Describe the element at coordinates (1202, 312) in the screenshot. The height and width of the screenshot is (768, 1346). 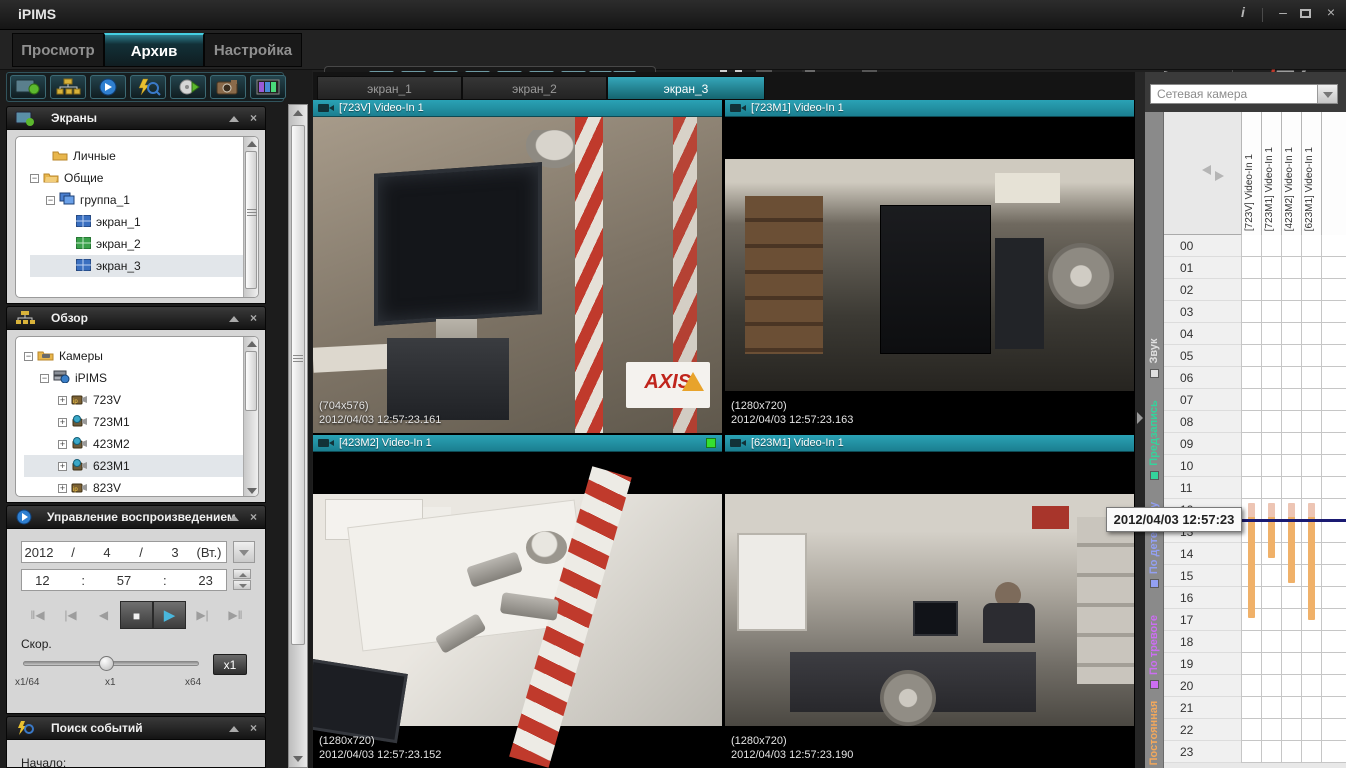
I see `hour-label: 03` at that location.